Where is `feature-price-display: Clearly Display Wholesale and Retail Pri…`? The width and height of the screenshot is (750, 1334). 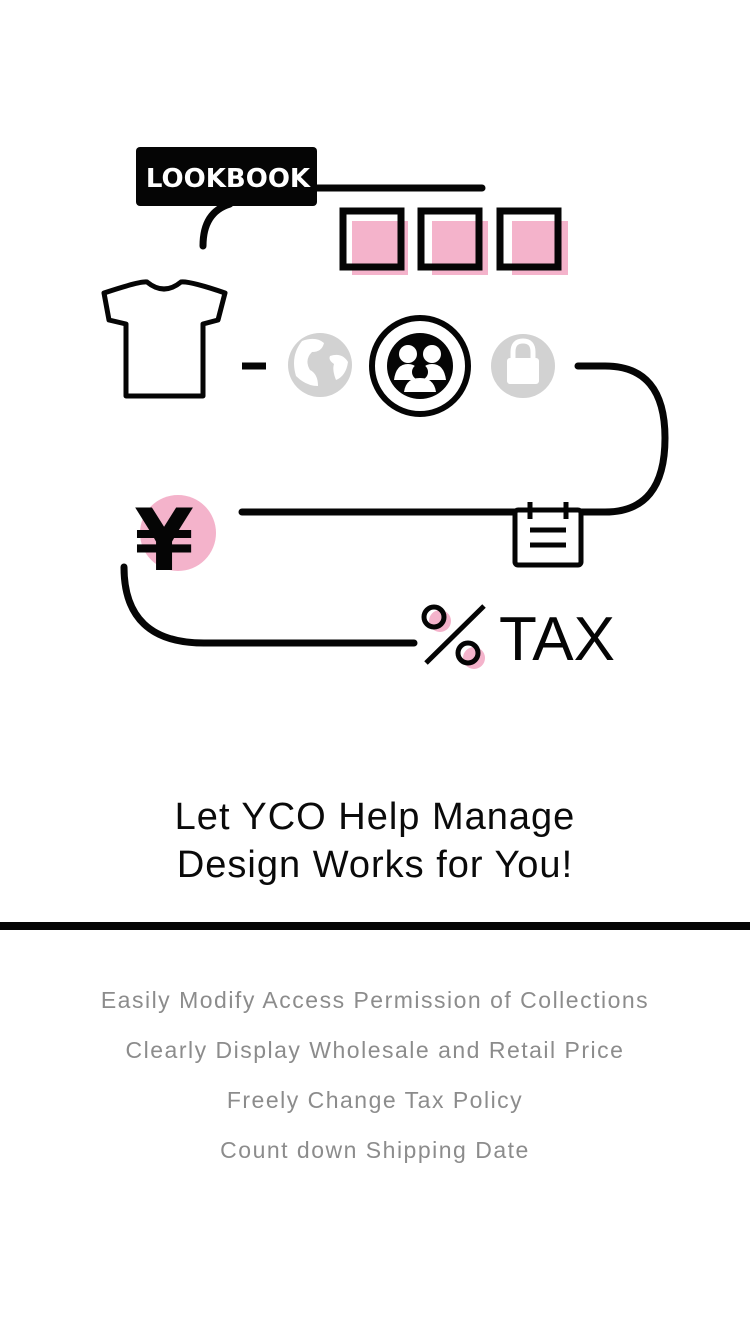 feature-price-display: Clearly Display Wholesale and Retail Pri… is located at coordinates (375, 1050).